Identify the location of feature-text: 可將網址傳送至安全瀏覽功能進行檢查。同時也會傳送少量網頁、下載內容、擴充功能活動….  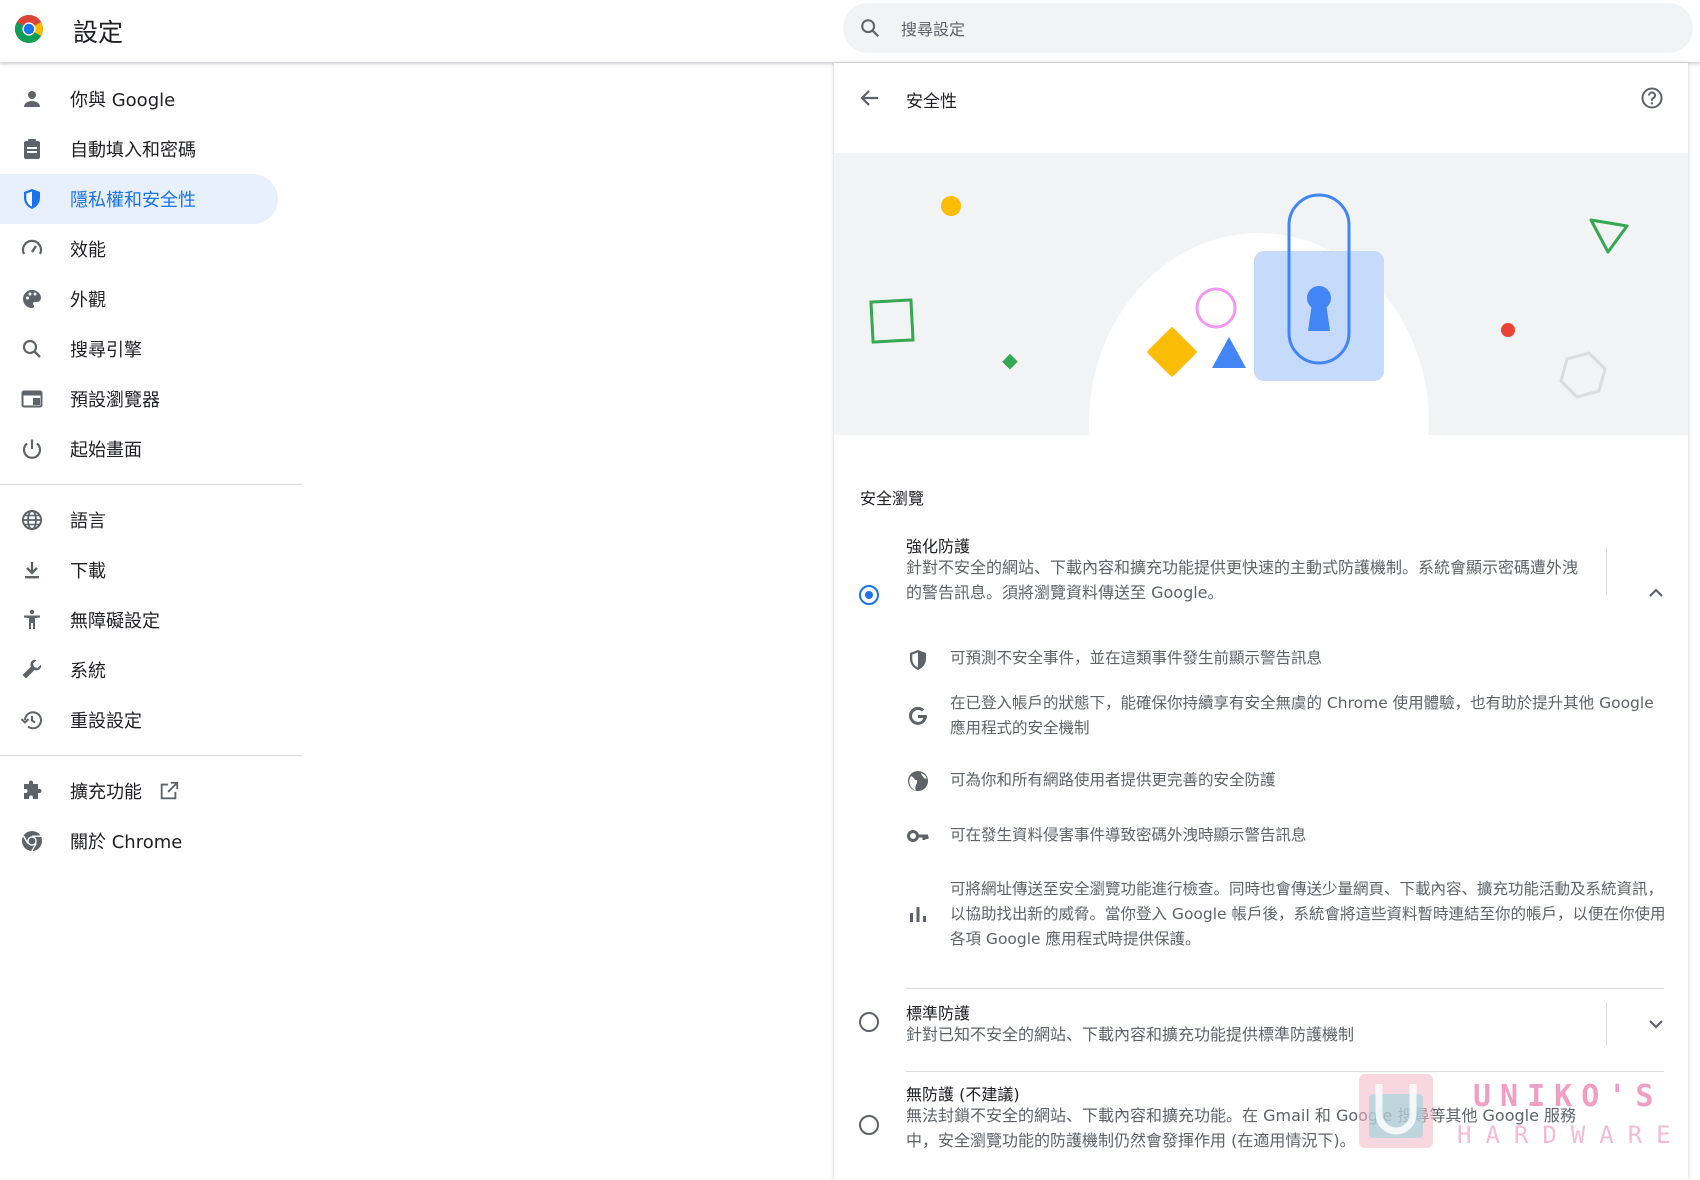
(1308, 914).